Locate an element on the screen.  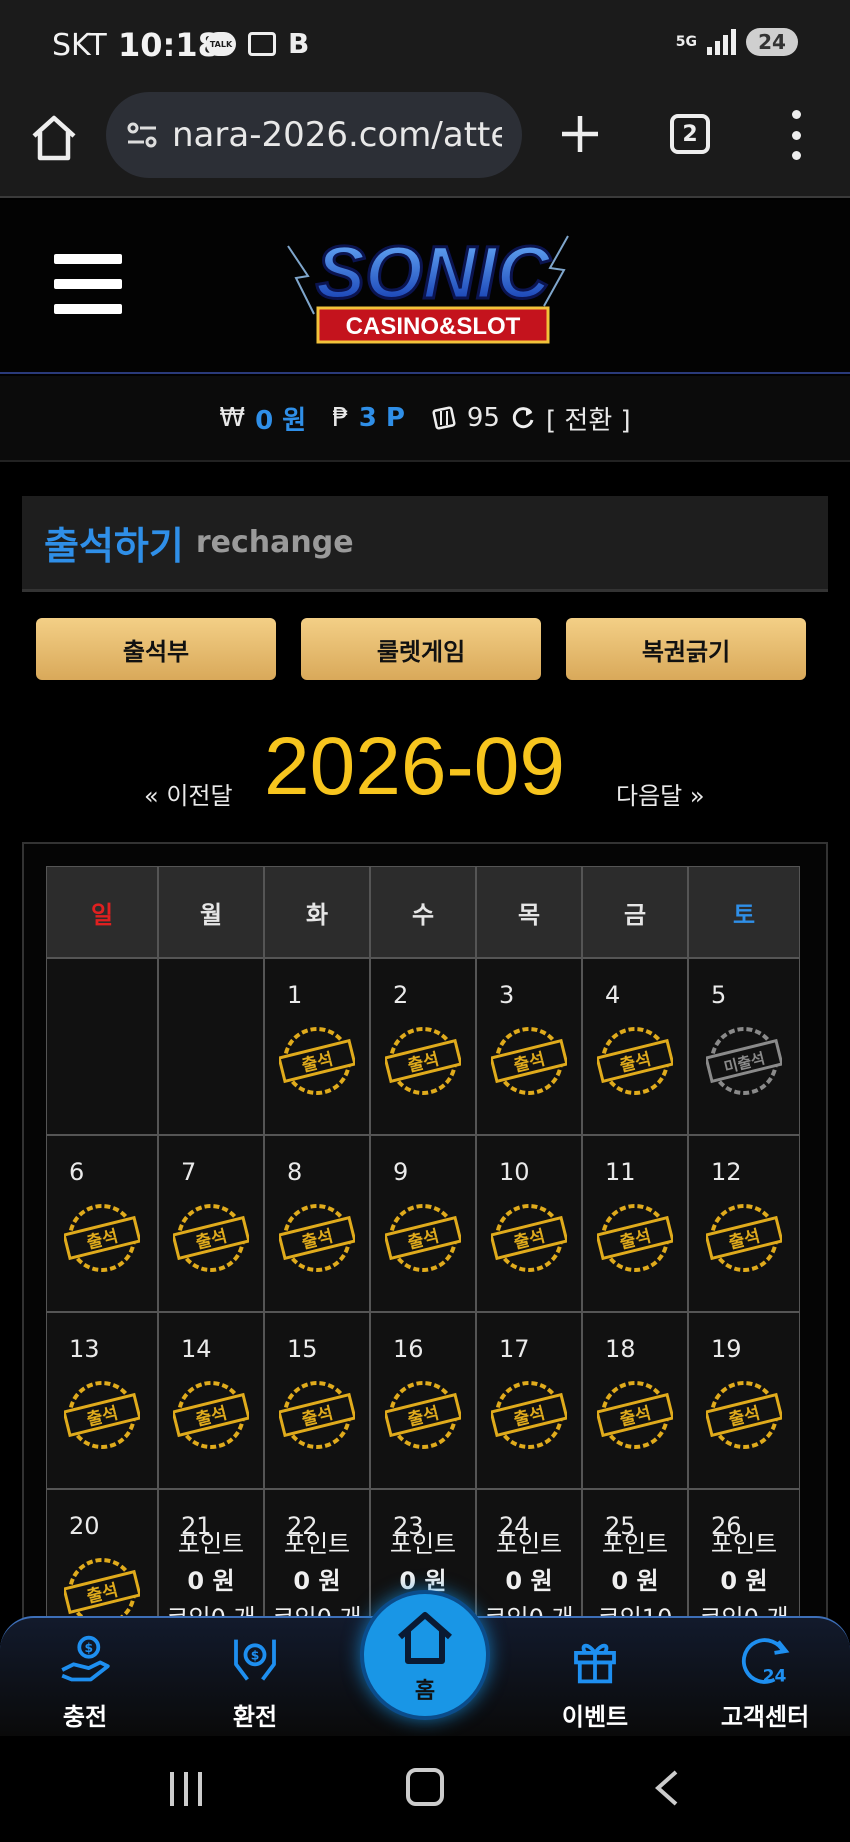
convert-link: [ 전환 ] is located at coordinates (588, 418).